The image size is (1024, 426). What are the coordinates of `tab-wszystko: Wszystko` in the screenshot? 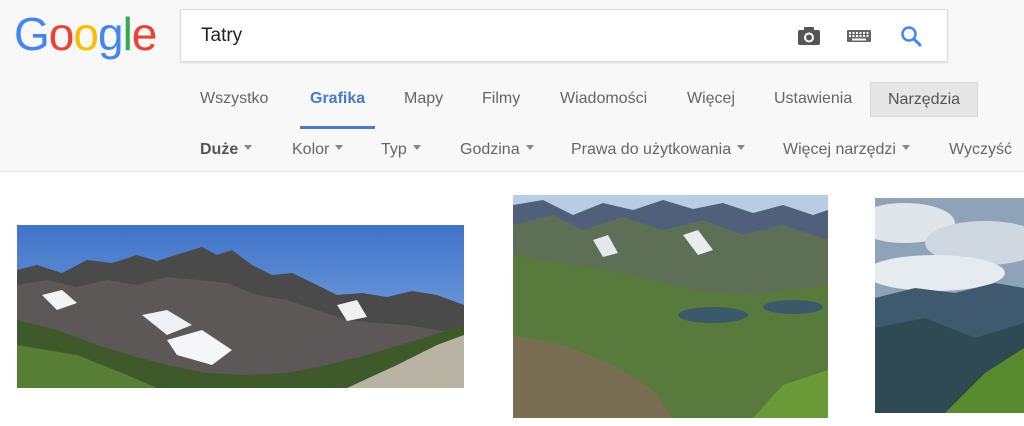 It's located at (234, 100).